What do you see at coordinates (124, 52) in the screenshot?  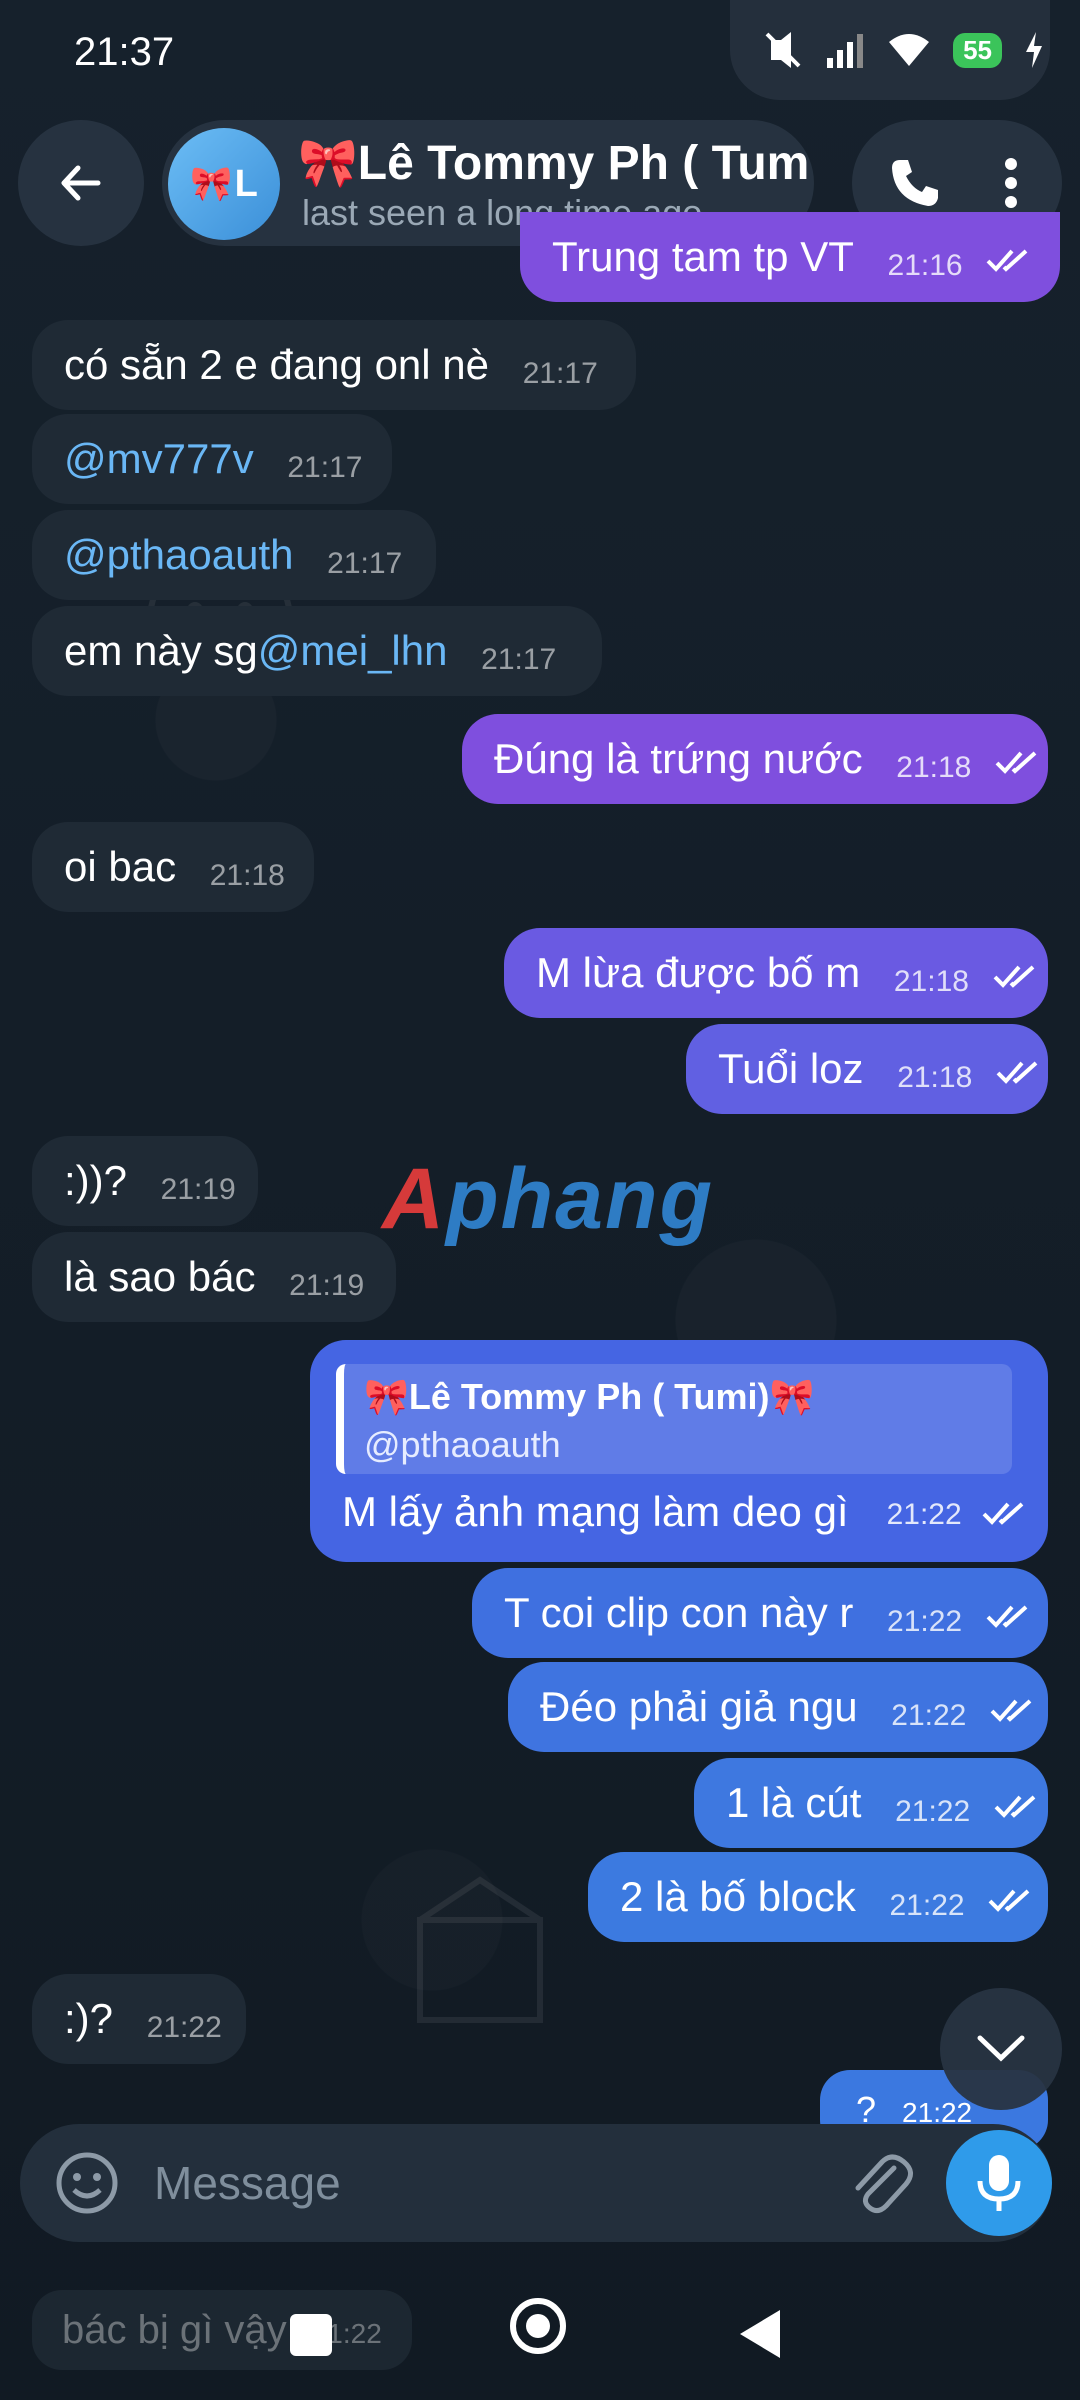 I see `status-time: 21:37` at bounding box center [124, 52].